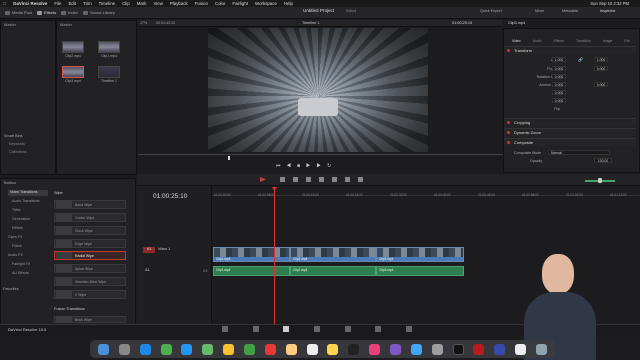 This screenshot has height=360, width=640. Describe the element at coordinates (332, 166) in the screenshot. I see `loop-icon: ↻` at that location.